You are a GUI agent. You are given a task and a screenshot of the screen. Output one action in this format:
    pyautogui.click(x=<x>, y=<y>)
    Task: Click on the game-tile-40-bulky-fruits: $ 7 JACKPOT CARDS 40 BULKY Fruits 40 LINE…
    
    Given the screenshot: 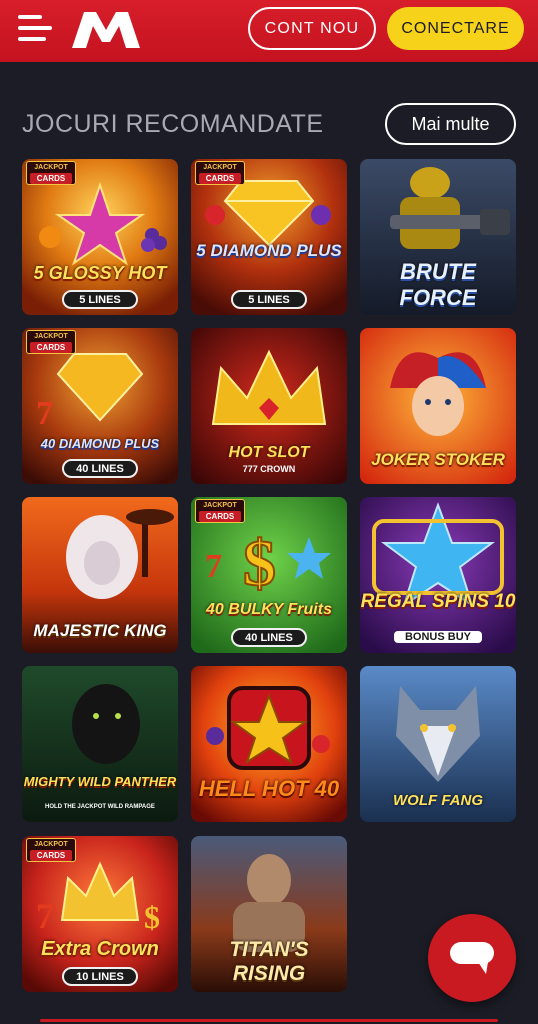 What is the action you would take?
    pyautogui.click(x=269, y=575)
    